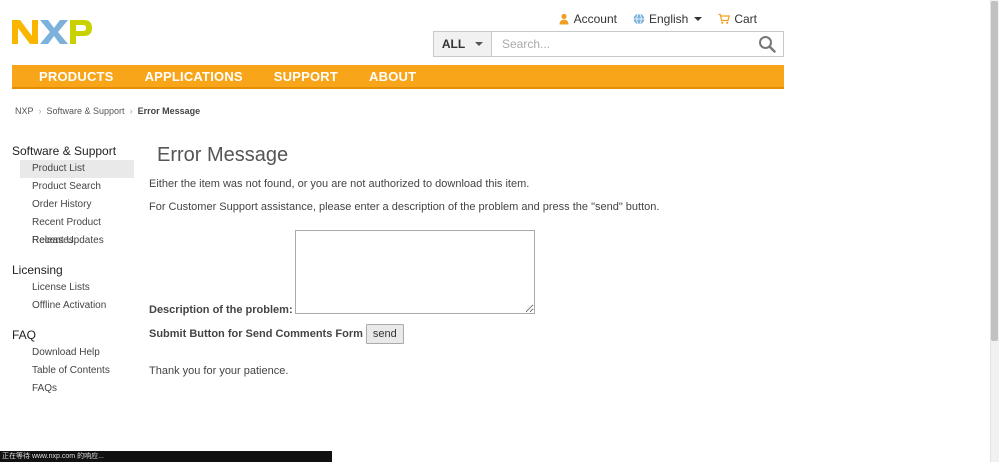 This screenshot has width=999, height=462. Describe the element at coordinates (169, 111) in the screenshot. I see `breadcrumb-current: Error Message` at that location.